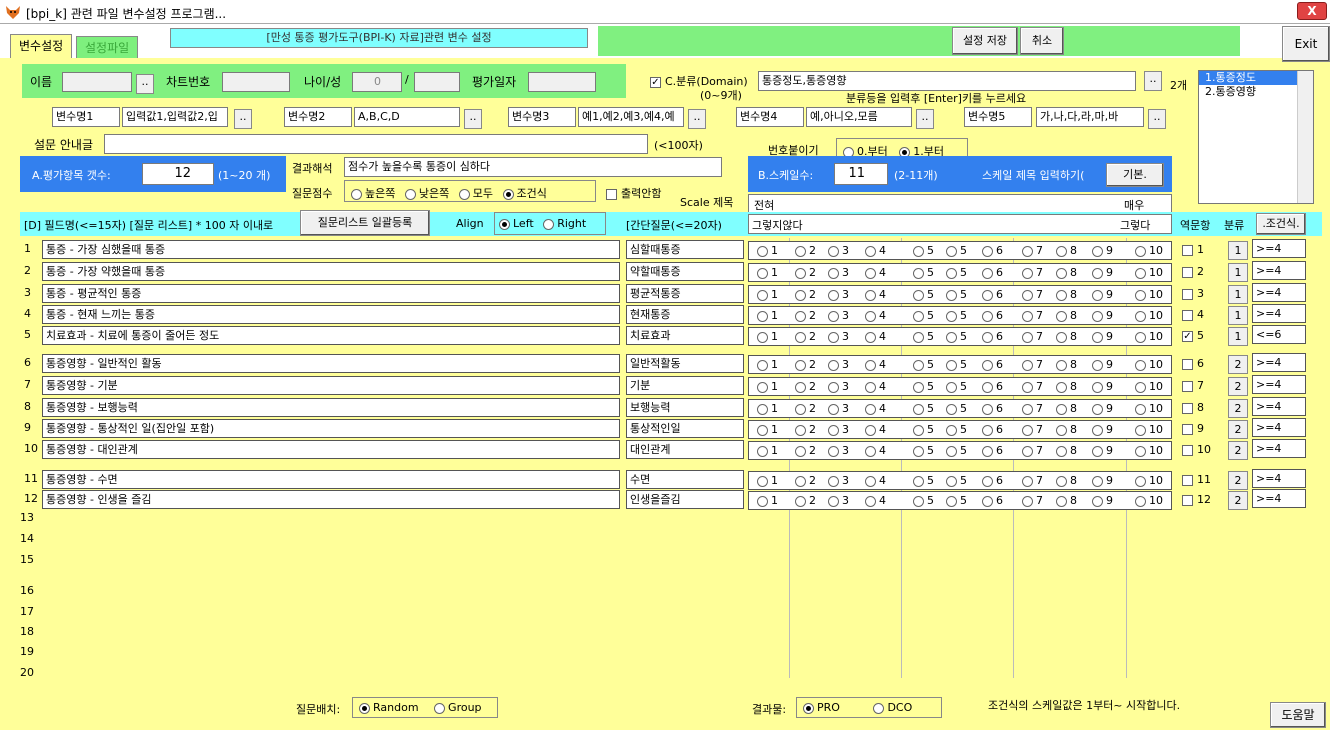  Describe the element at coordinates (564, 223) in the screenshot. I see `align-right: Right` at that location.